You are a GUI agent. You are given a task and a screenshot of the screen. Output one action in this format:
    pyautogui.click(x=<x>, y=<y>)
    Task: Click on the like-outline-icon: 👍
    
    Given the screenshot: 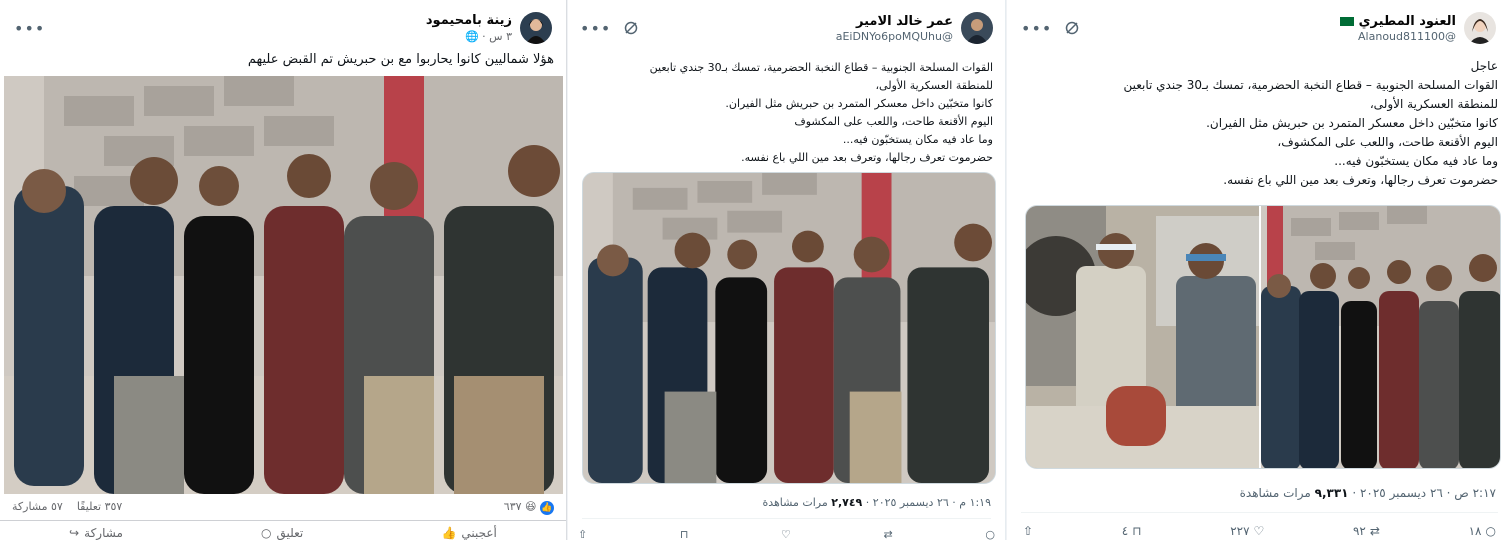 What is the action you would take?
    pyautogui.click(x=449, y=532)
    